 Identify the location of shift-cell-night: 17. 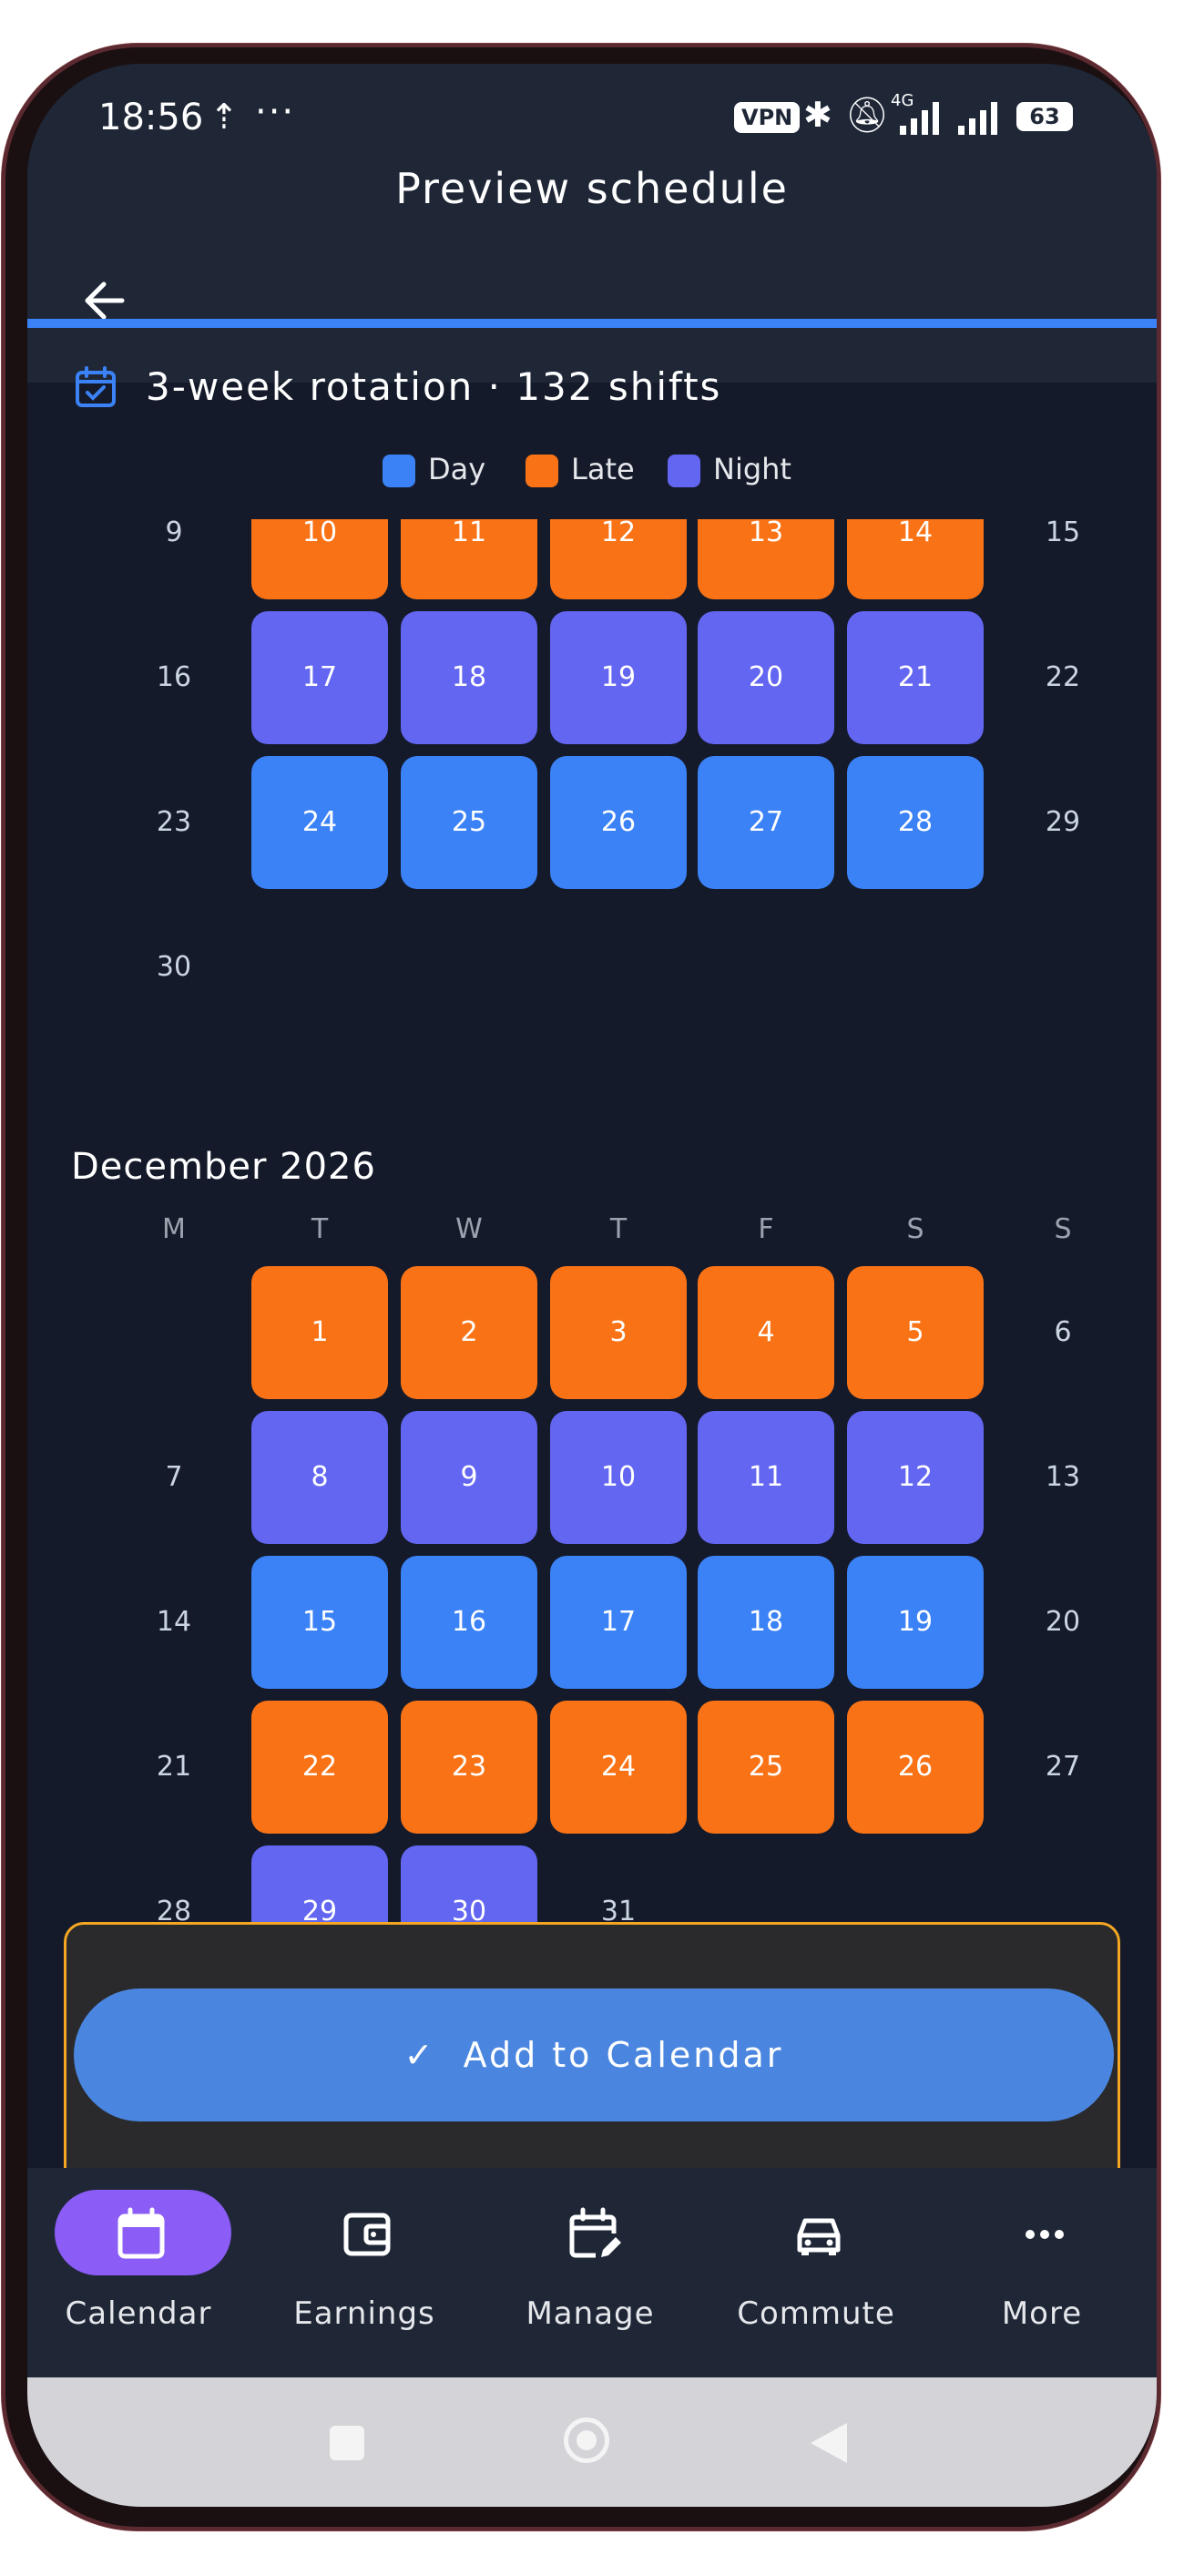
(320, 677).